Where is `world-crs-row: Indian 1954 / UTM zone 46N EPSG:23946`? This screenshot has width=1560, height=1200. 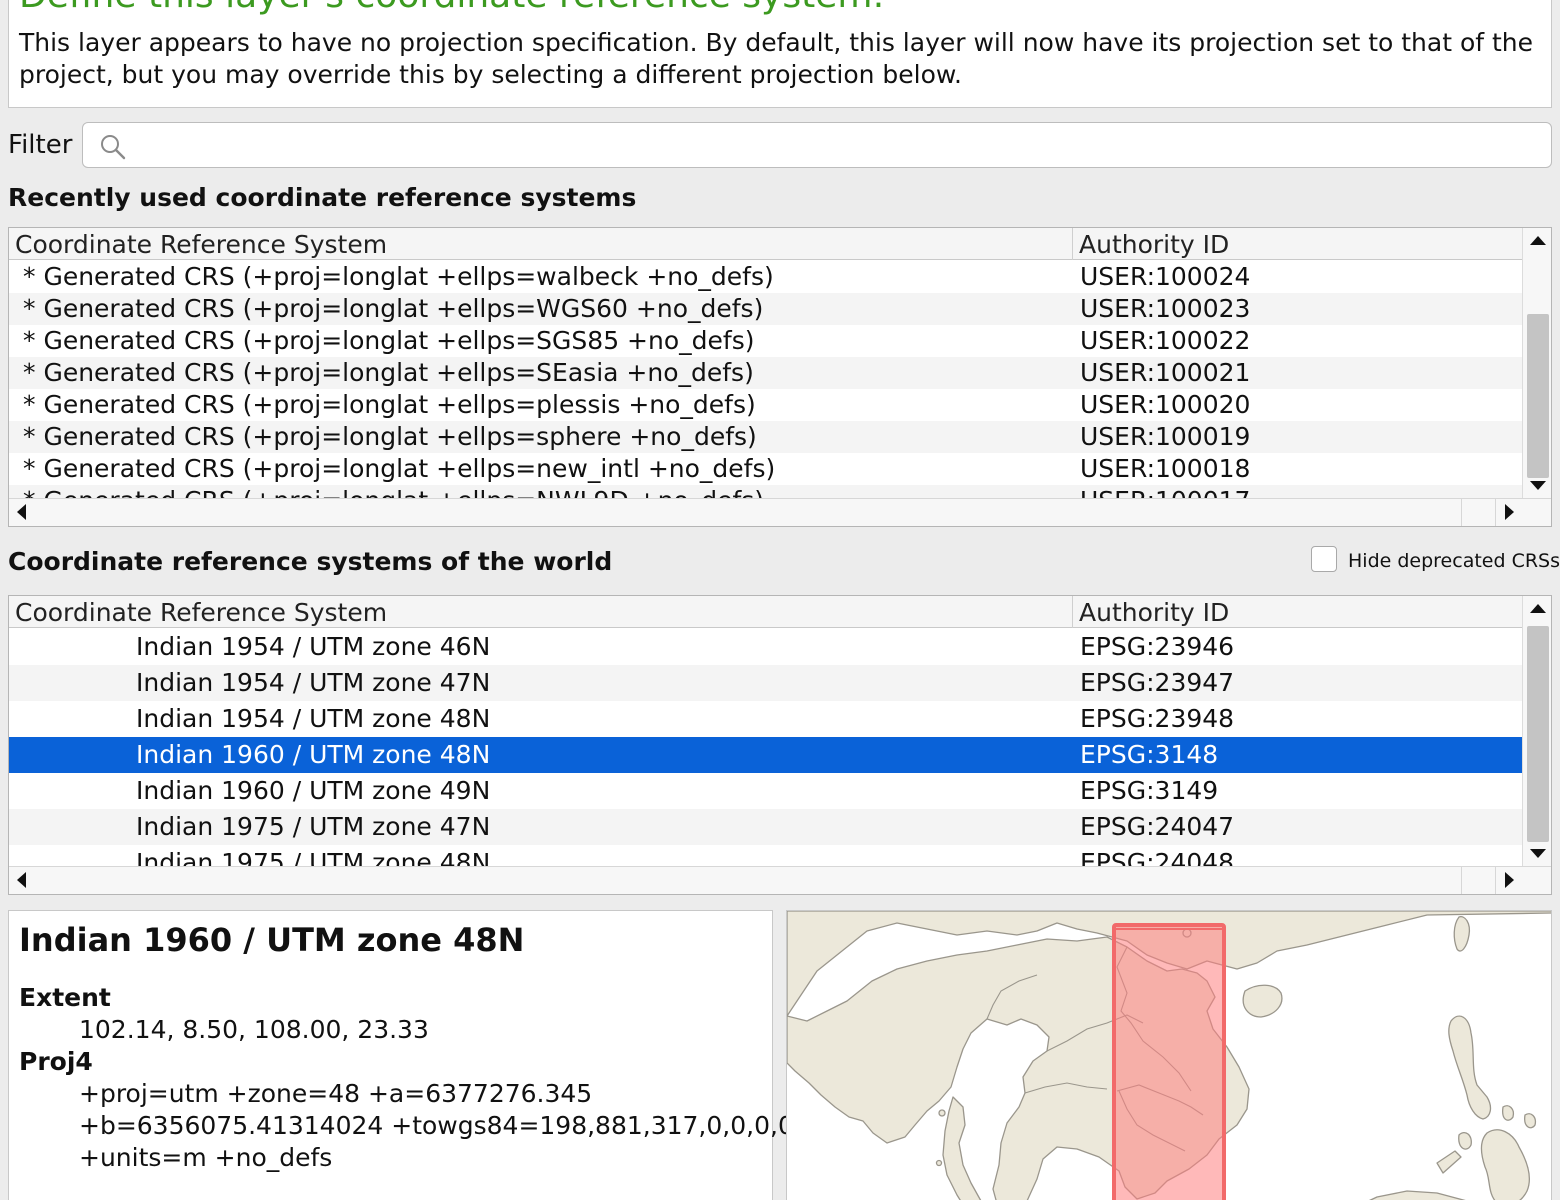
world-crs-row: Indian 1954 / UTM zone 46N EPSG:23946 is located at coordinates (765, 647).